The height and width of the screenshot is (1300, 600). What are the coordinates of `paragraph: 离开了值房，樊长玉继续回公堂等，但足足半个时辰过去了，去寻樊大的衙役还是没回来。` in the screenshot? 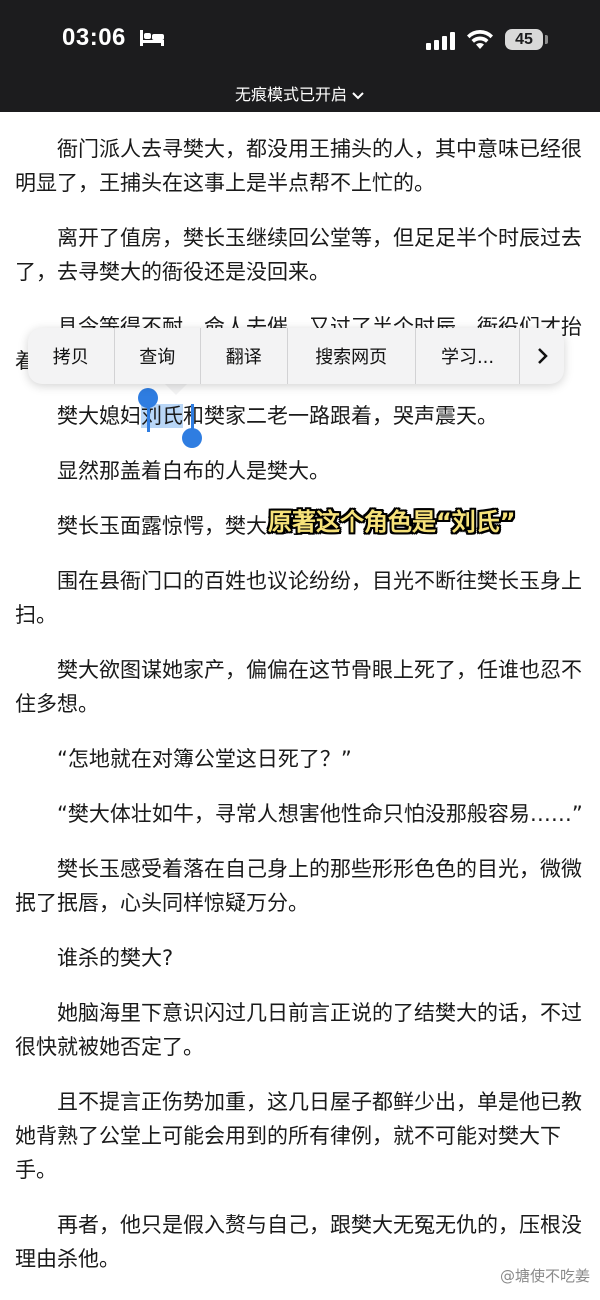 It's located at (298, 255).